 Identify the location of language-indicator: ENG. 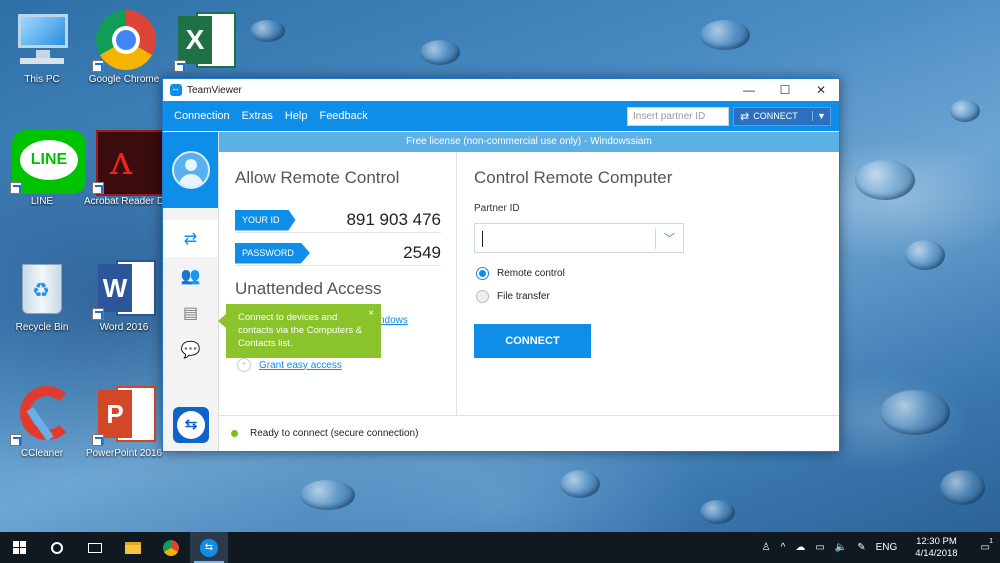
(887, 547).